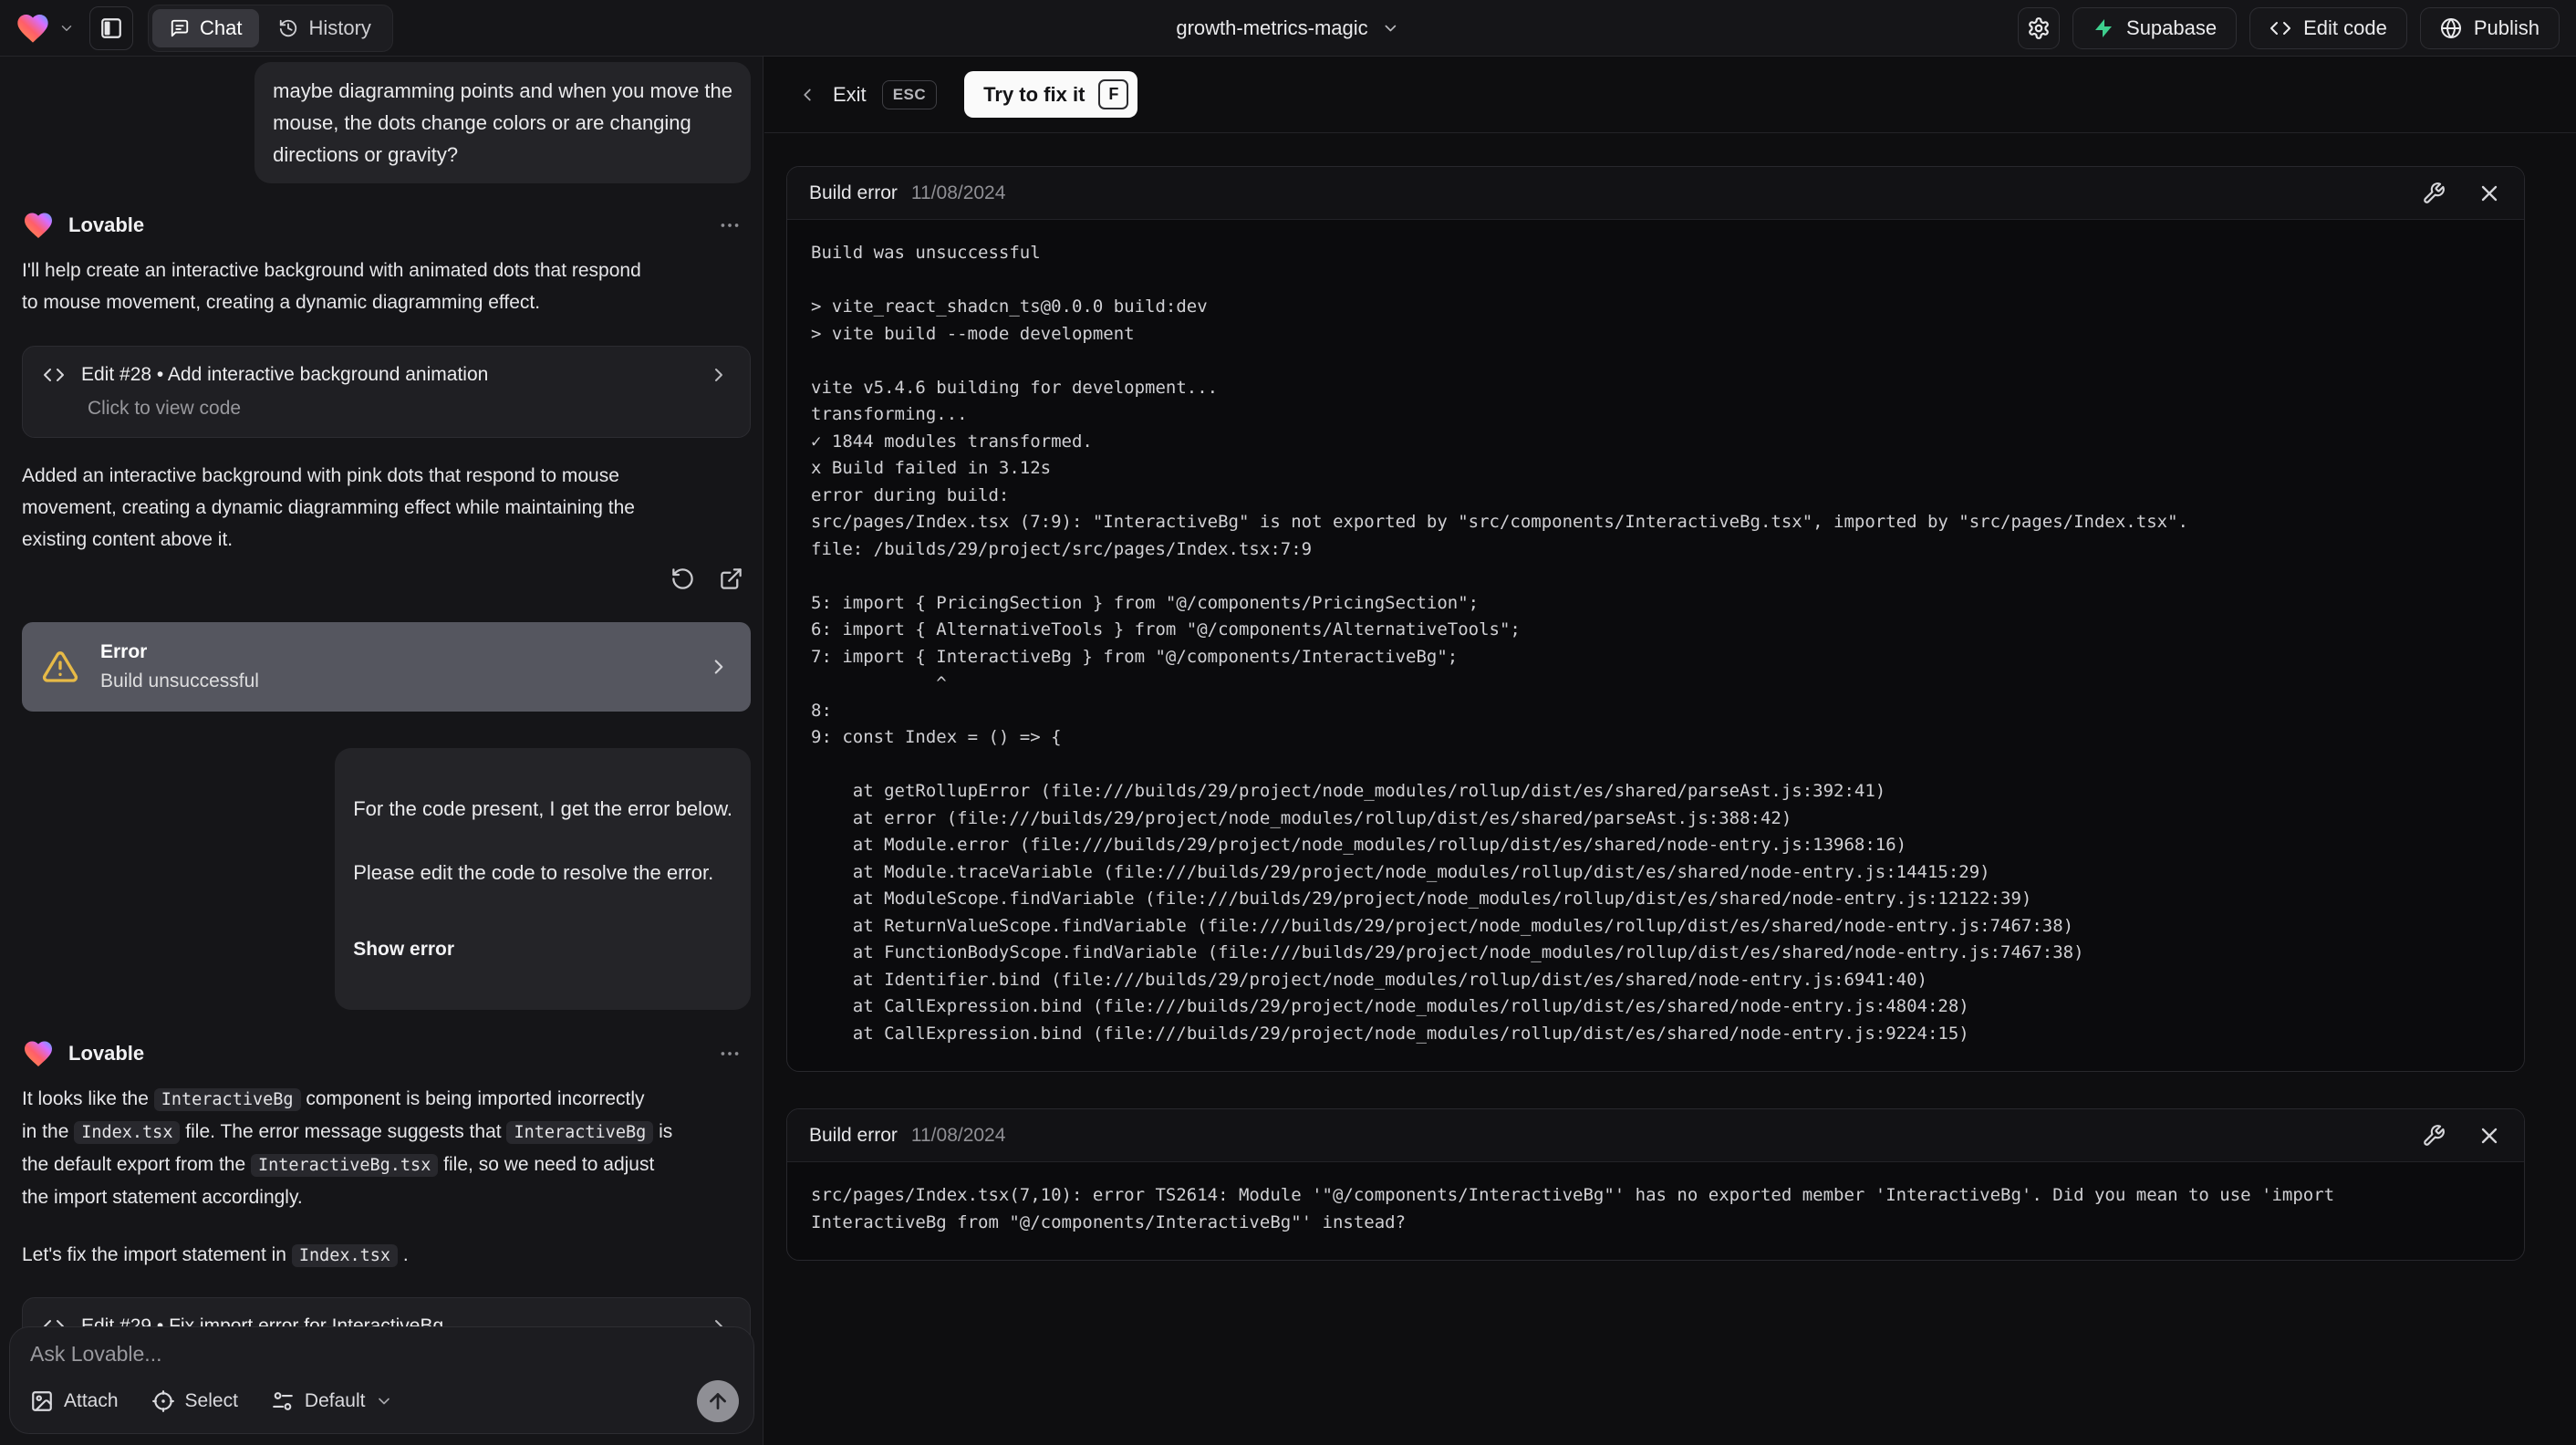 The width and height of the screenshot is (2576, 1445). Describe the element at coordinates (91, 1400) in the screenshot. I see `attach-label: Attach` at that location.